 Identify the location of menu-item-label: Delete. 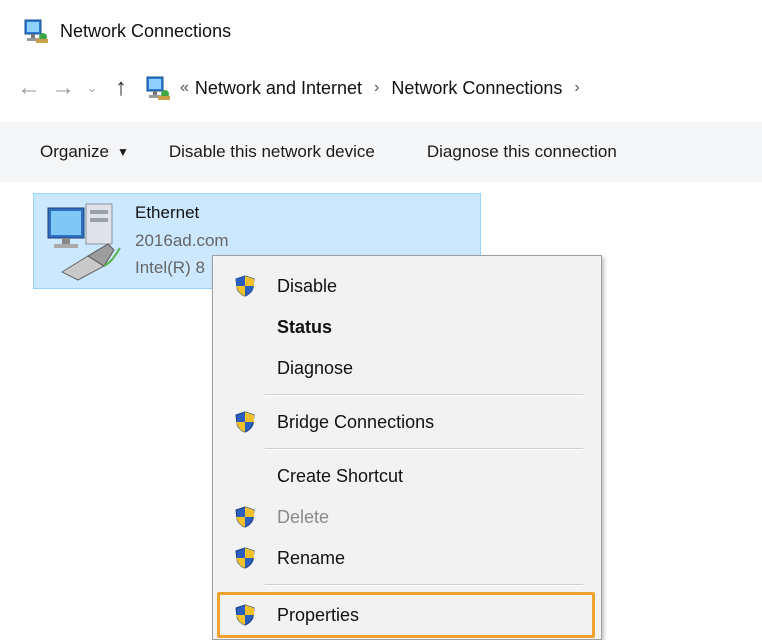
(303, 516).